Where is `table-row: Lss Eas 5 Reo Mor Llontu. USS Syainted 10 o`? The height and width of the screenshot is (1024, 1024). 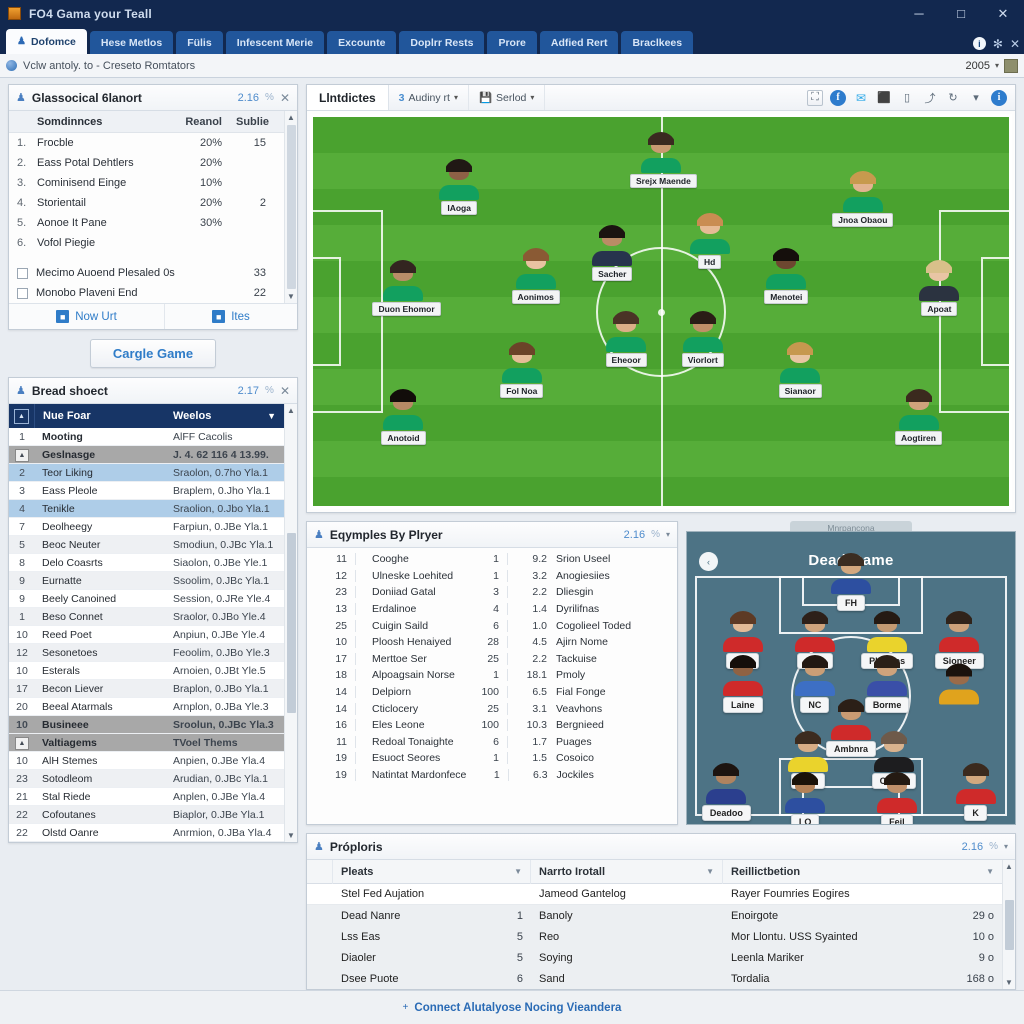
table-row: Lss Eas 5 Reo Mor Llontu. USS Syainted 10 o is located at coordinates (654, 936).